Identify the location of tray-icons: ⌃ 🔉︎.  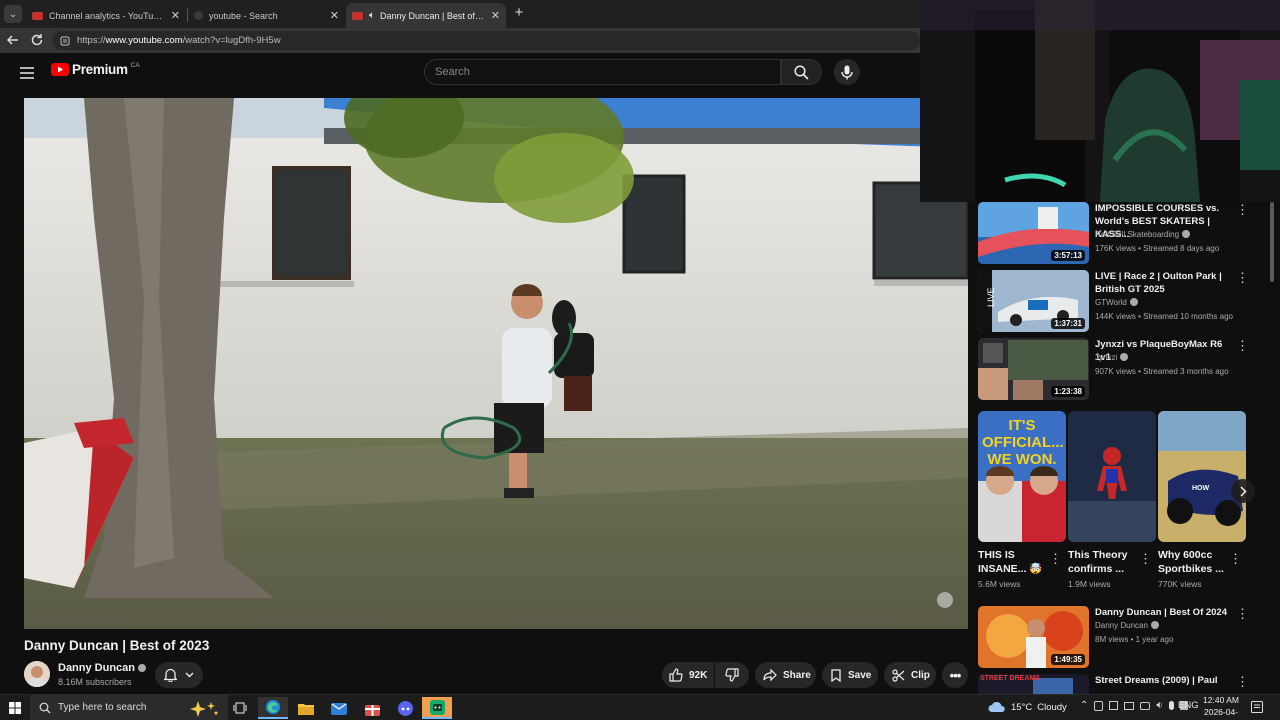
(1134, 705).